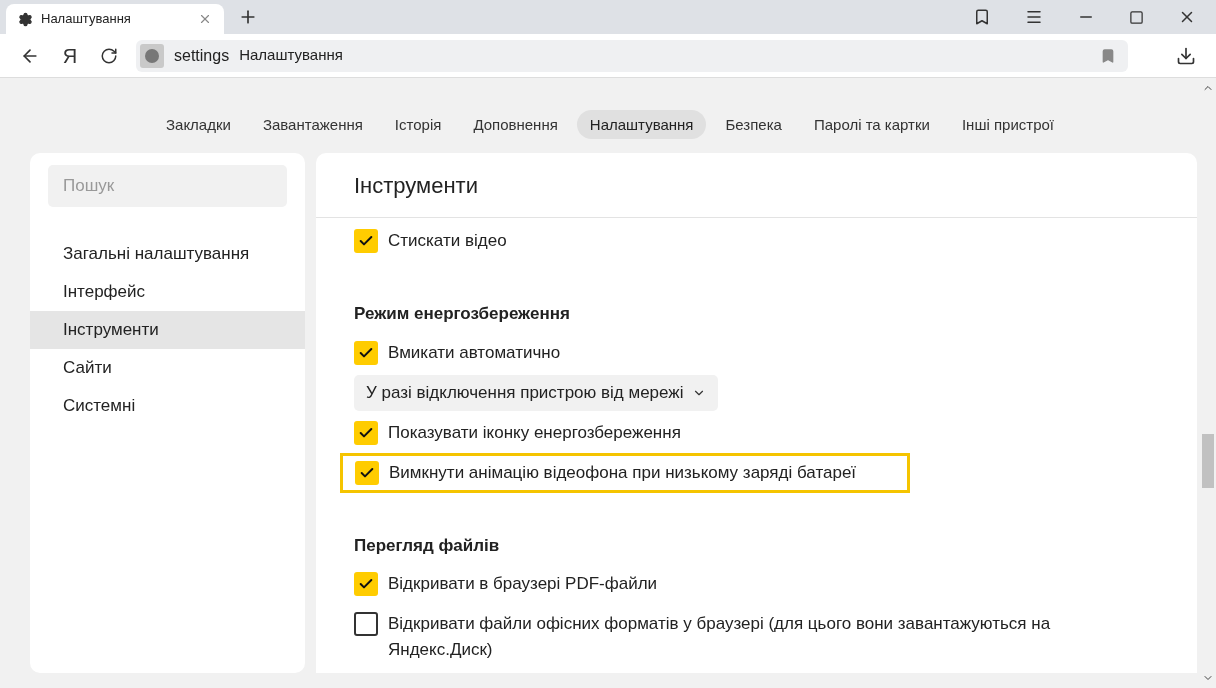 This screenshot has width=1216, height=688. I want to click on nav-tab: Безпека, so click(753, 124).